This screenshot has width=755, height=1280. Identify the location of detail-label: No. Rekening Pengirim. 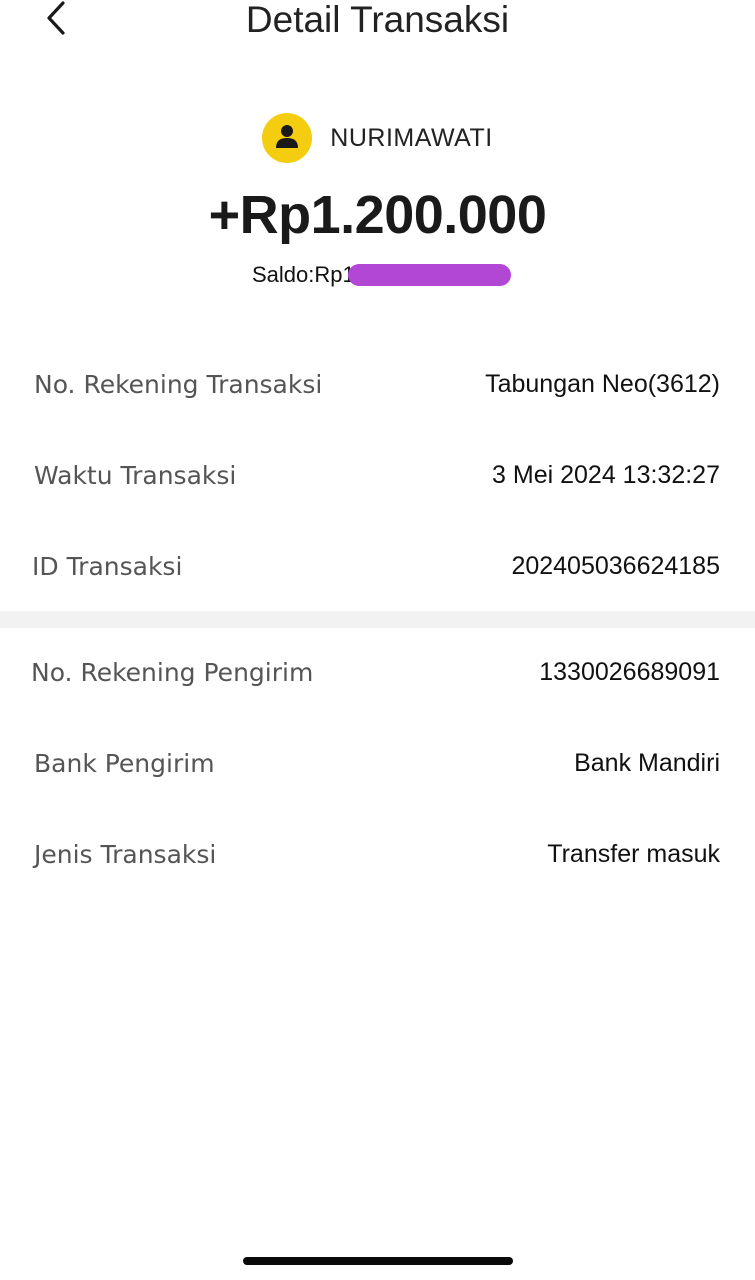
(172, 672).